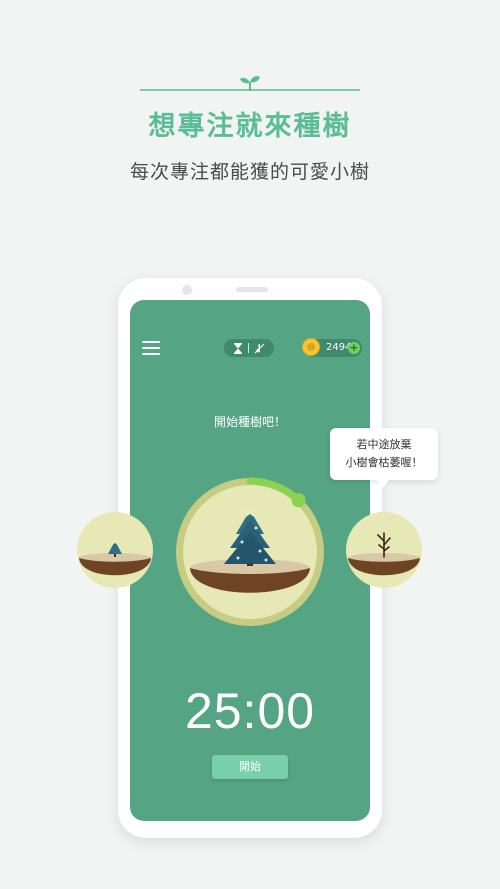 This screenshot has height=889, width=500. I want to click on tree-growth-dial, so click(250, 552).